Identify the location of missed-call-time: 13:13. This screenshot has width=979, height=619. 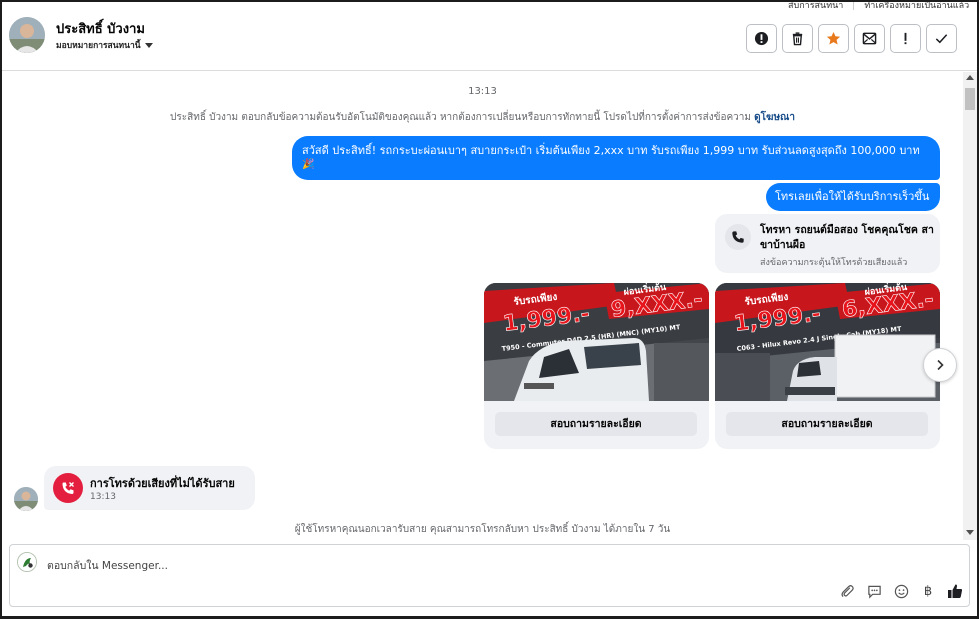
(103, 497).